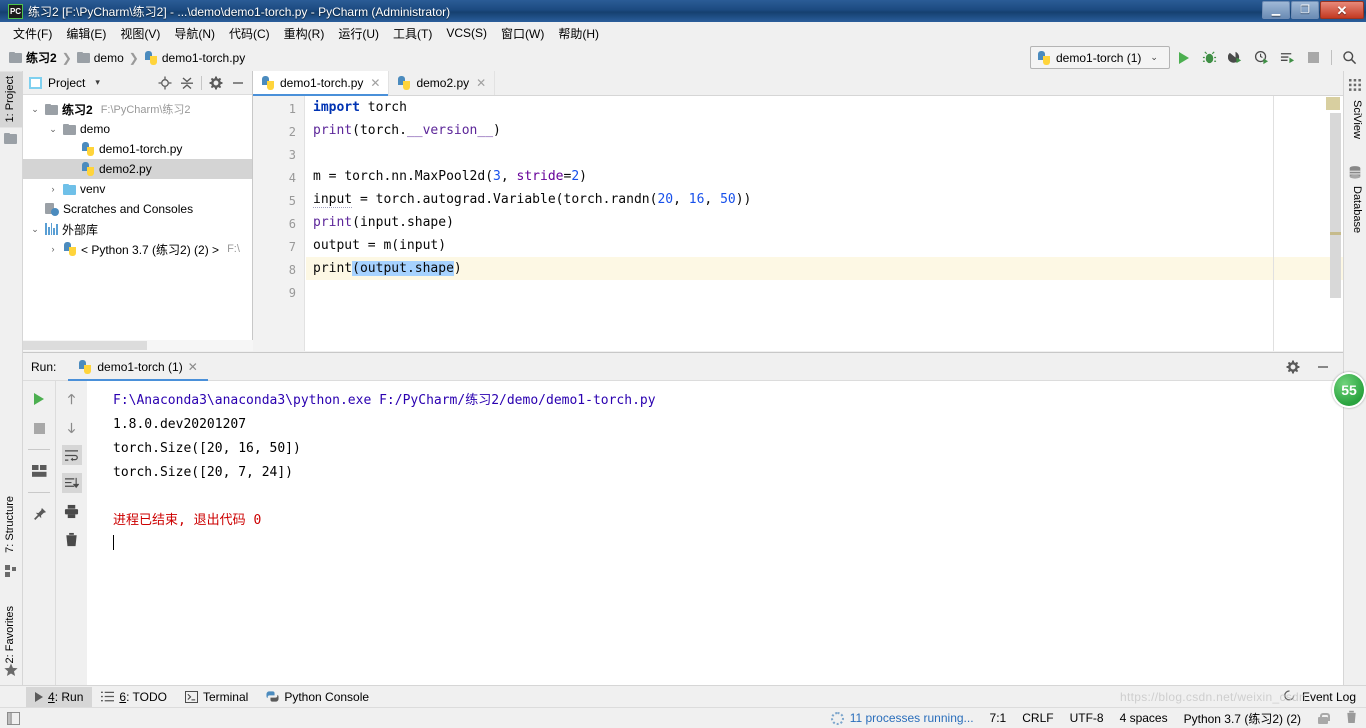 This screenshot has height=728, width=1366. I want to click on memory-indicator-icon, so click(1351, 718).